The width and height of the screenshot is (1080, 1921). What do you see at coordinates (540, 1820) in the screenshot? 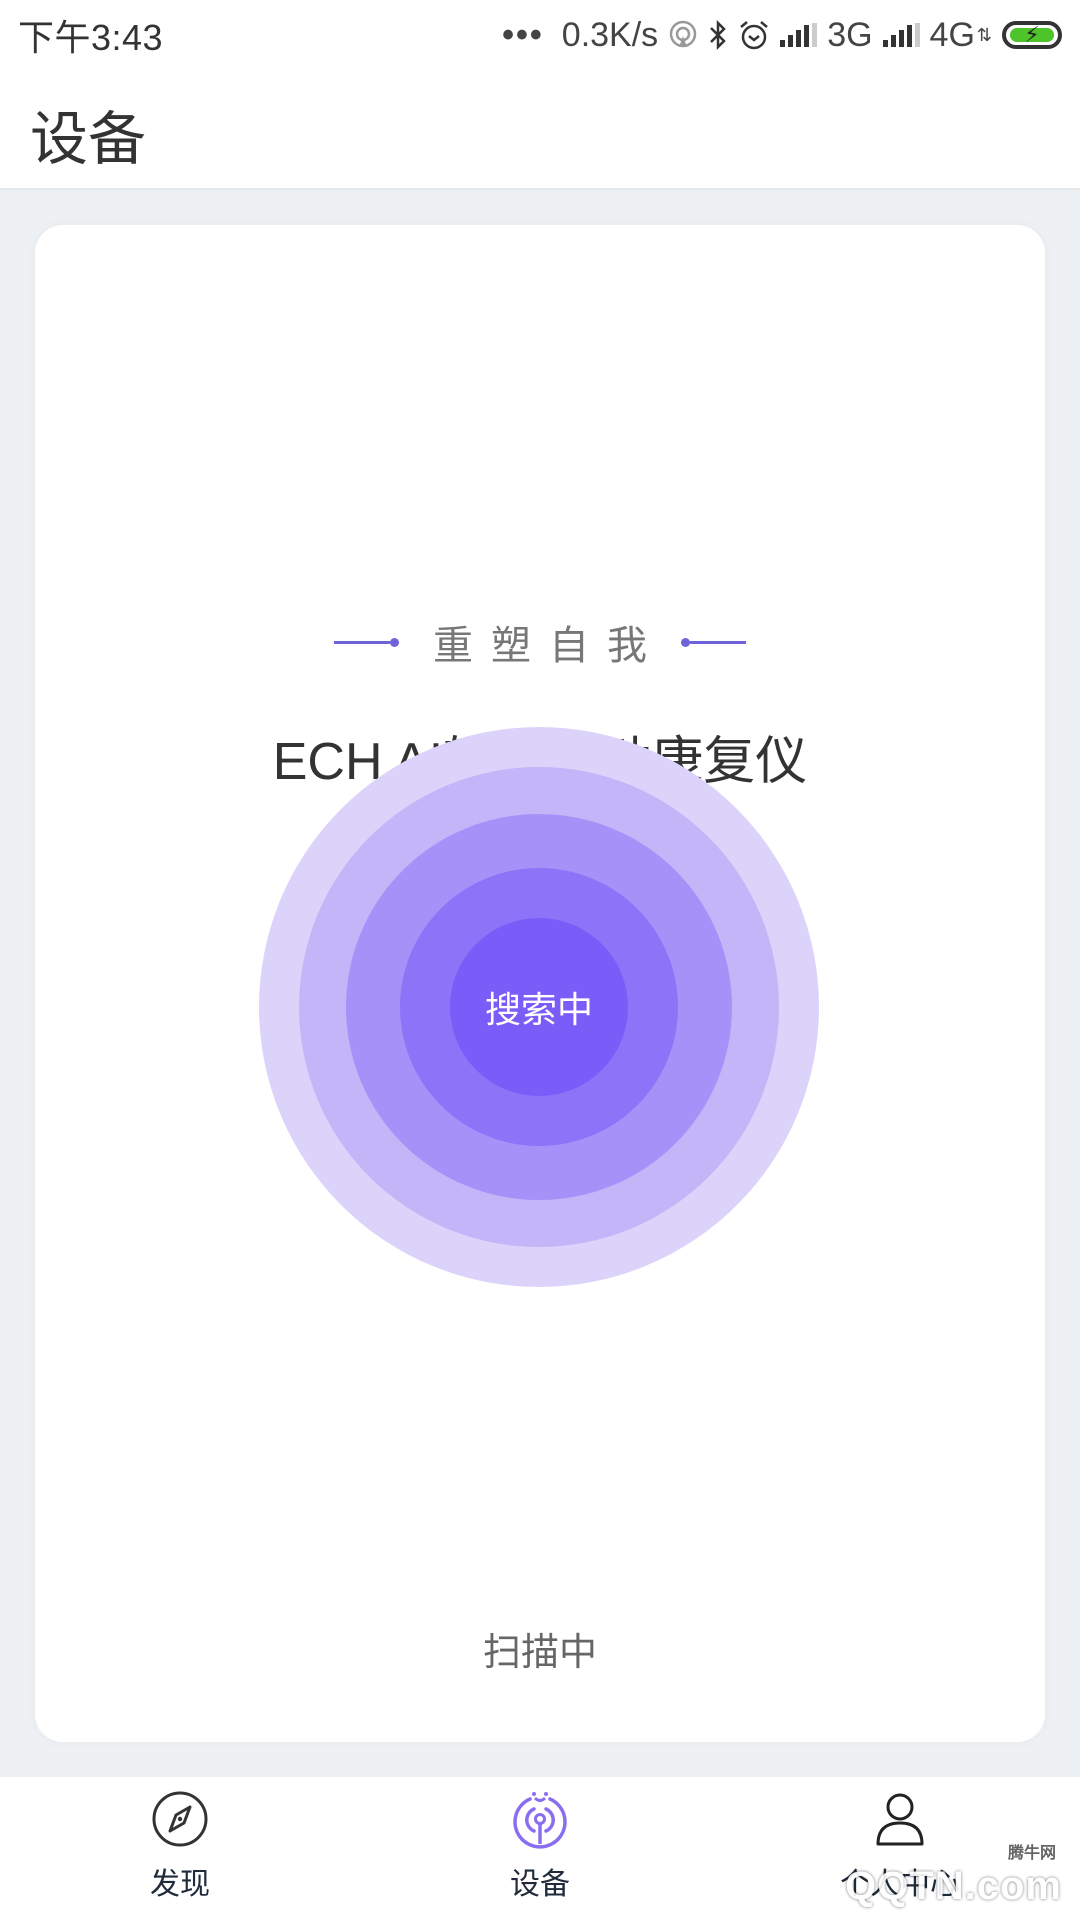
I see `device-signal-icon` at bounding box center [540, 1820].